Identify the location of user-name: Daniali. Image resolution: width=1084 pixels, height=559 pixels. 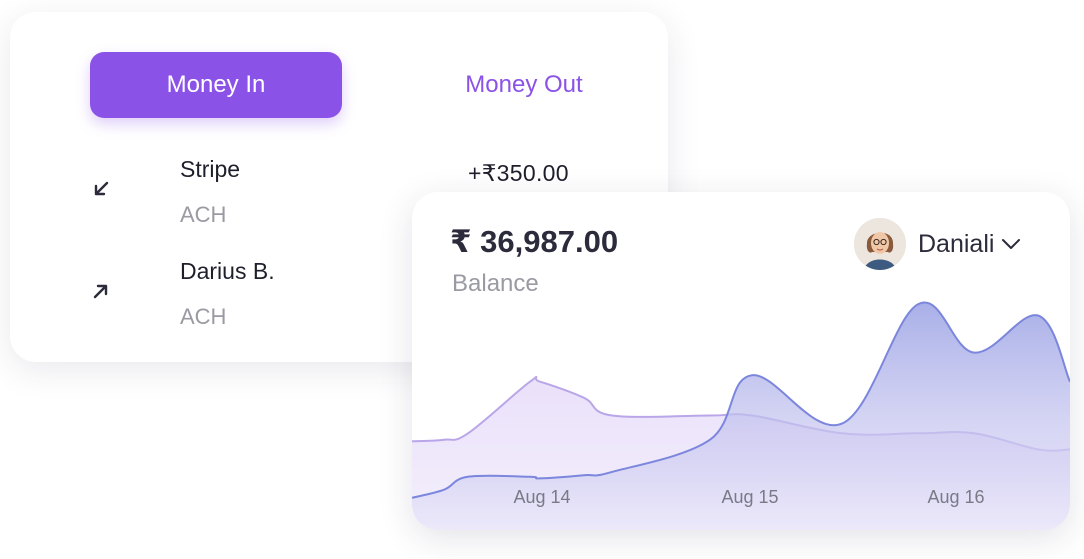
(956, 243).